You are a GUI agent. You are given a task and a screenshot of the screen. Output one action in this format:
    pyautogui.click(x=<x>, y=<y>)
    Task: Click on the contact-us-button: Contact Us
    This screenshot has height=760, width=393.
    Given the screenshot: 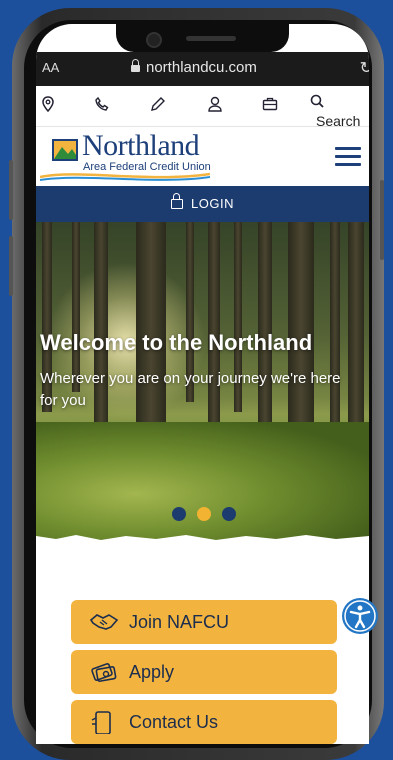 What is the action you would take?
    pyautogui.click(x=204, y=722)
    